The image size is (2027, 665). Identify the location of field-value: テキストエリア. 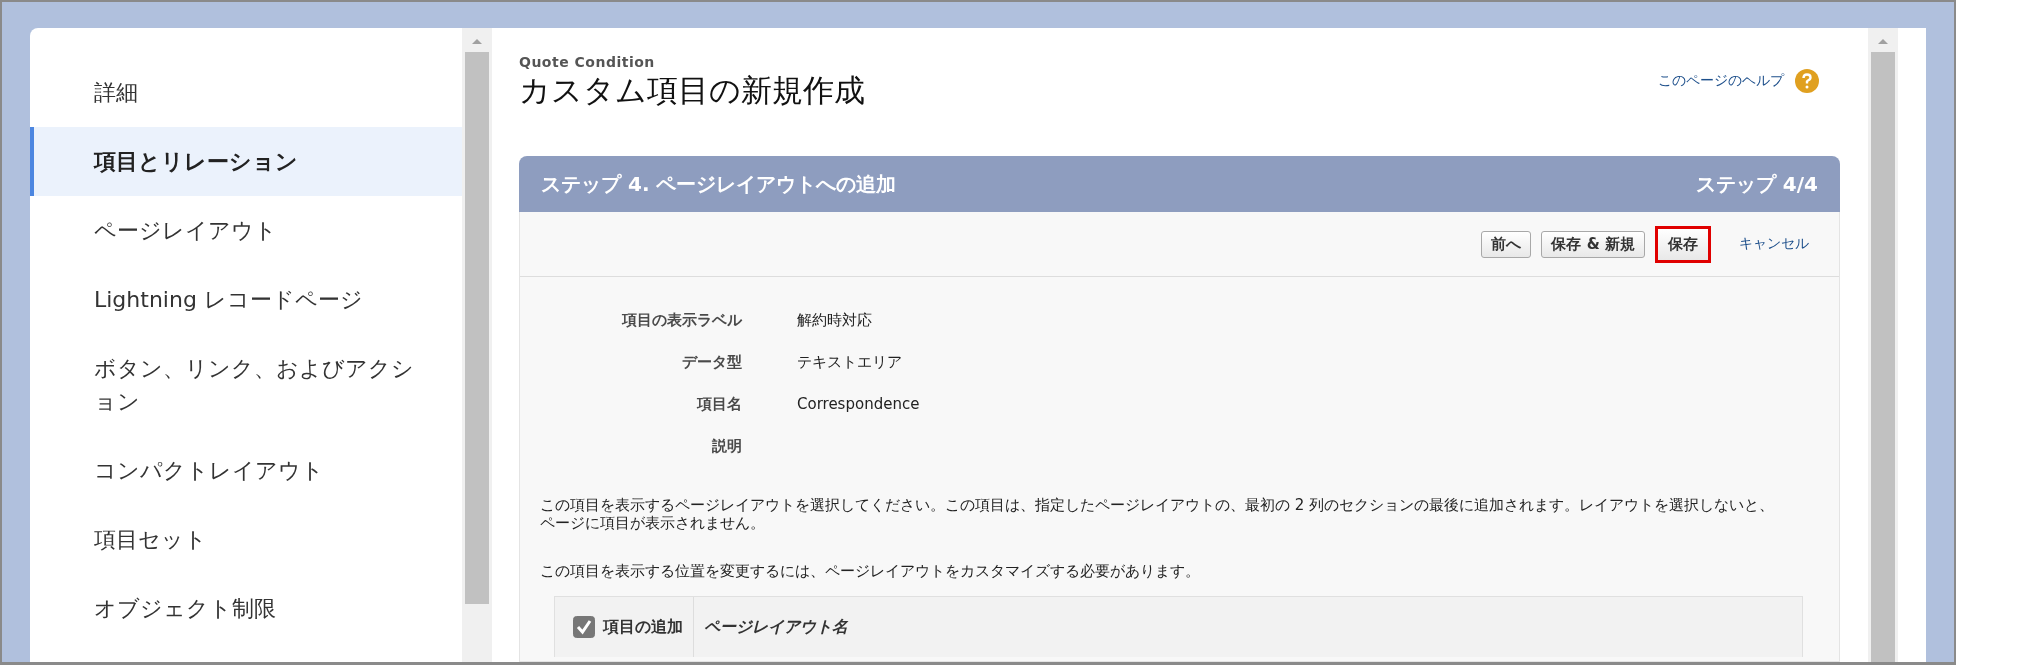
(850, 362).